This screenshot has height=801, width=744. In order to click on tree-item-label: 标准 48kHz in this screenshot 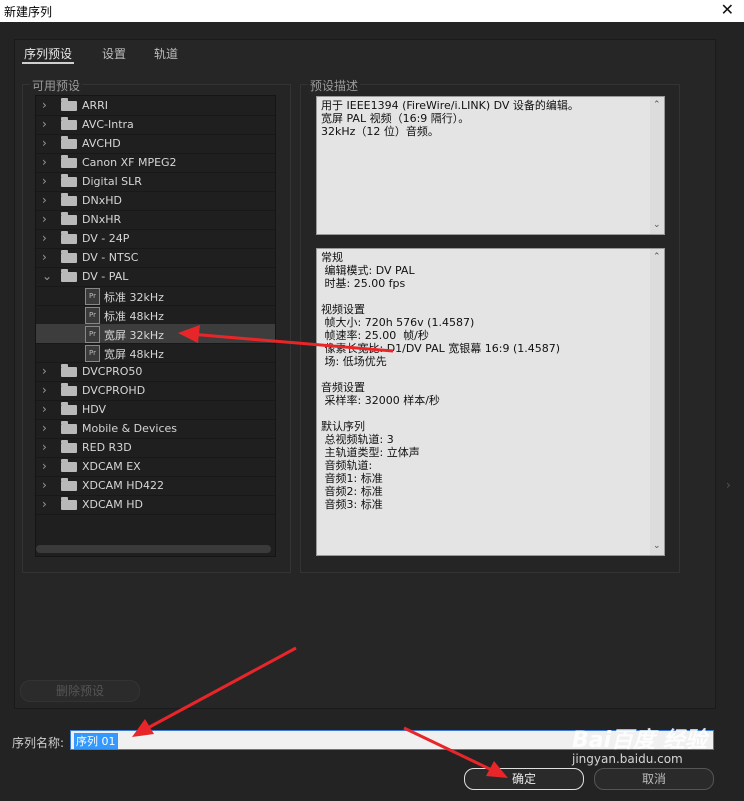, I will do `click(134, 316)`.